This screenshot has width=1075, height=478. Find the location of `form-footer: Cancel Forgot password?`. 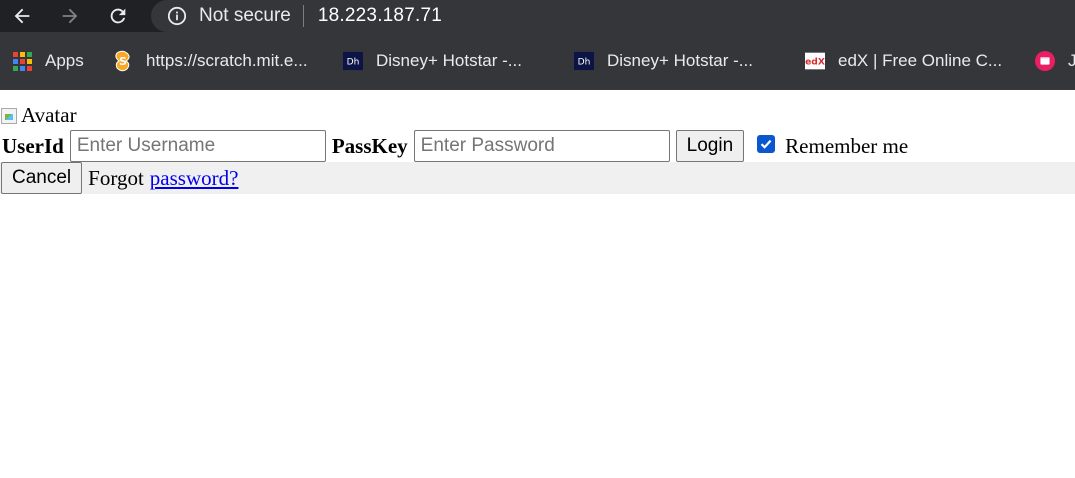

form-footer: Cancel Forgot password? is located at coordinates (537, 178).